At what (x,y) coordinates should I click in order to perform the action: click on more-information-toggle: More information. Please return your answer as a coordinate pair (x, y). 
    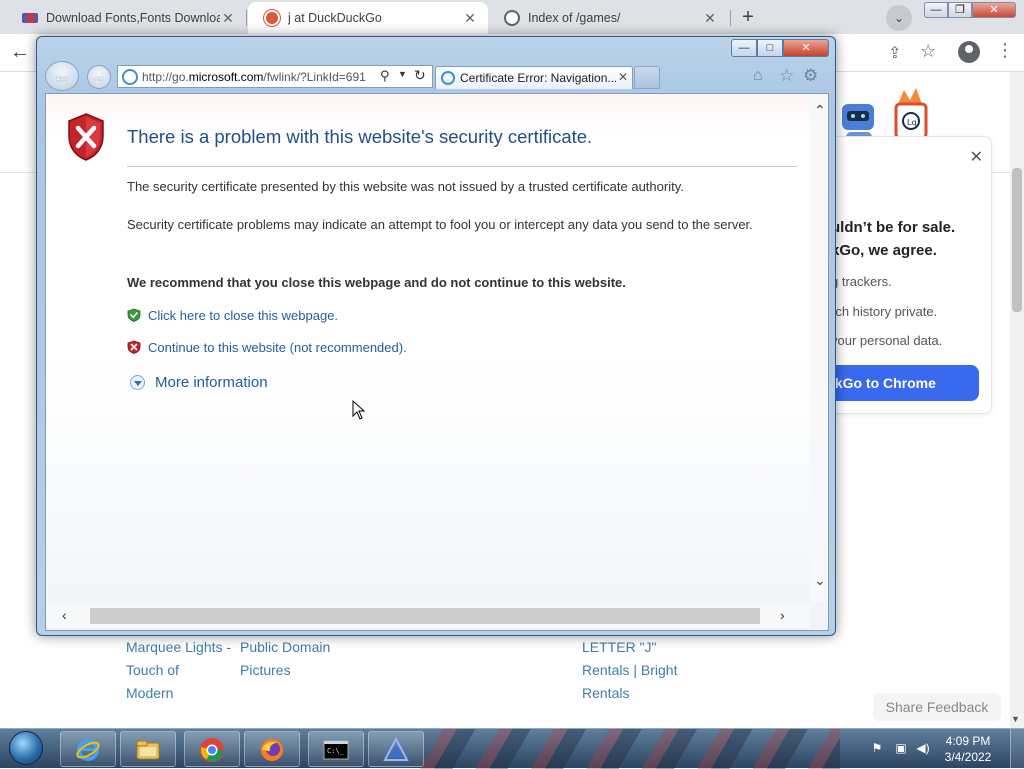
    Looking at the image, I should click on (199, 382).